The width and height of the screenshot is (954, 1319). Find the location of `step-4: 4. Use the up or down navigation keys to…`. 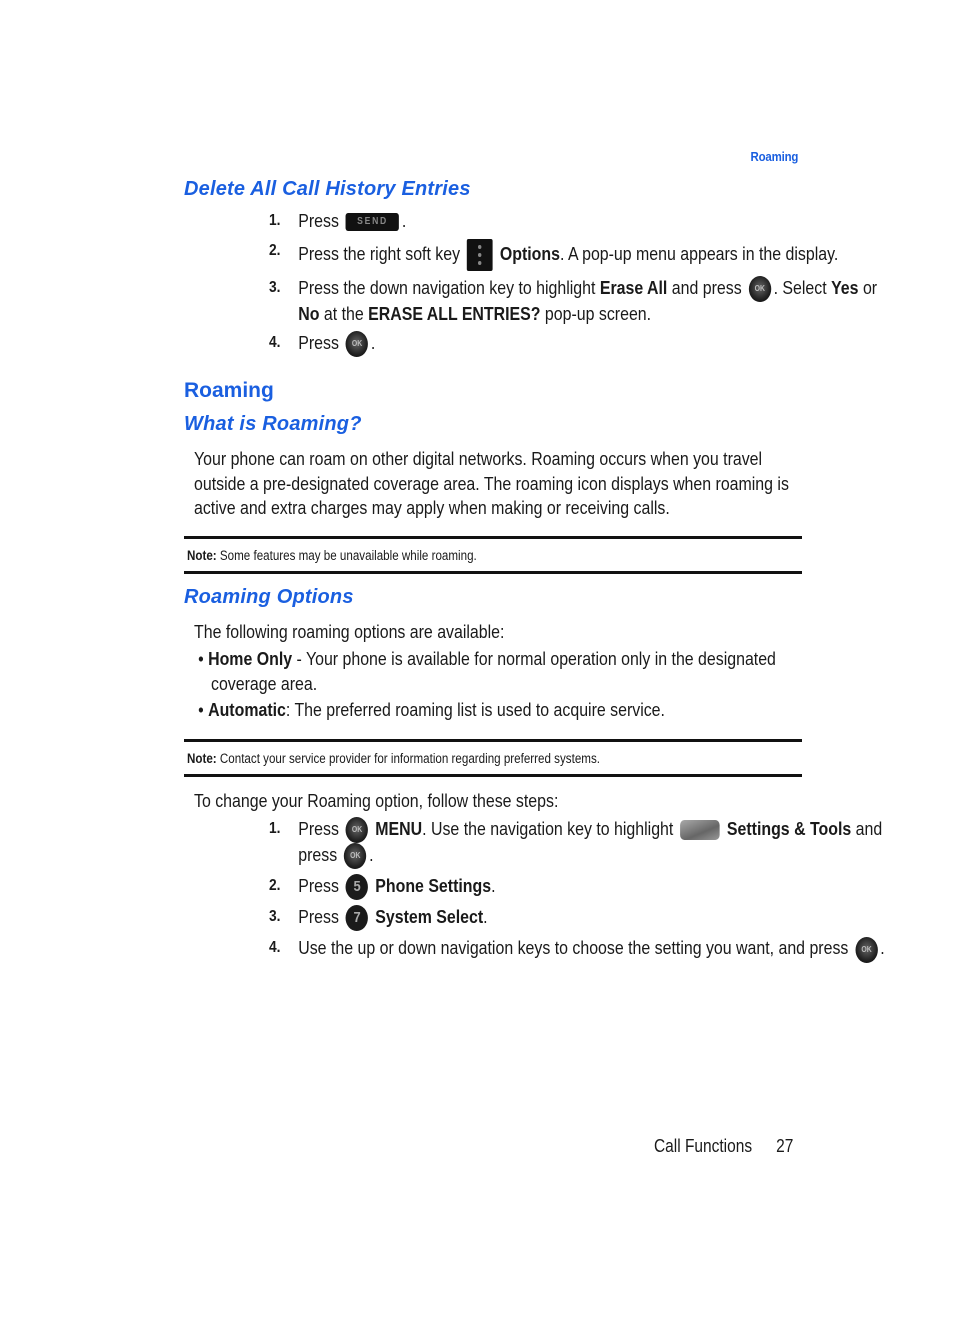

step-4: 4. Use the up or down navigation keys to… is located at coordinates (564, 949).